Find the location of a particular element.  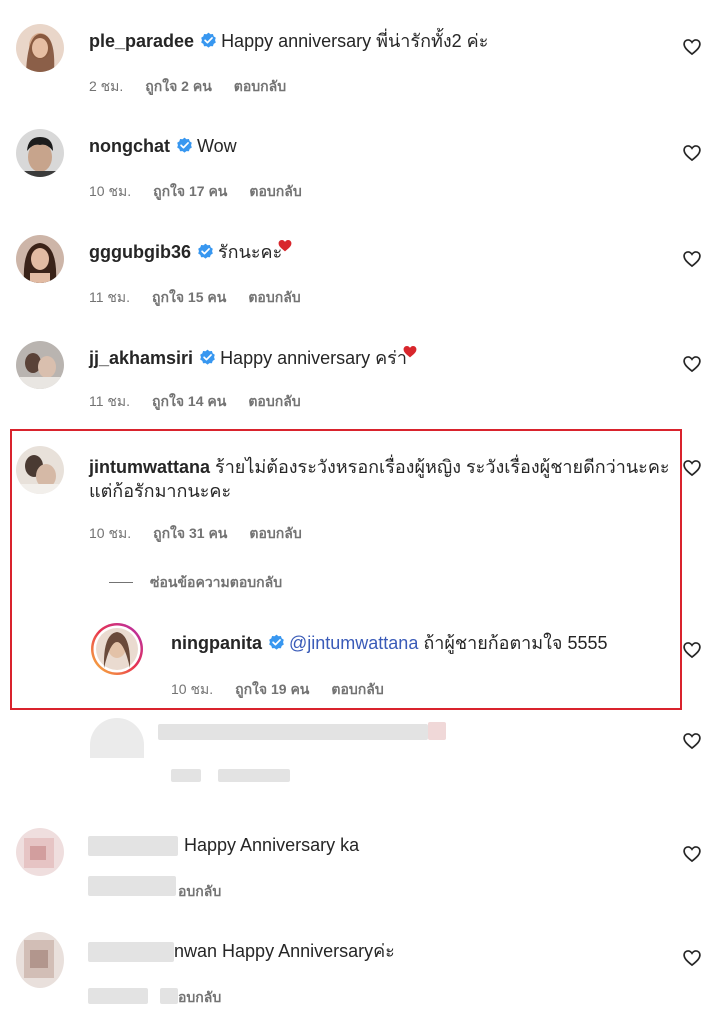

comment-username: jj_akhamsiri is located at coordinates (141, 358).